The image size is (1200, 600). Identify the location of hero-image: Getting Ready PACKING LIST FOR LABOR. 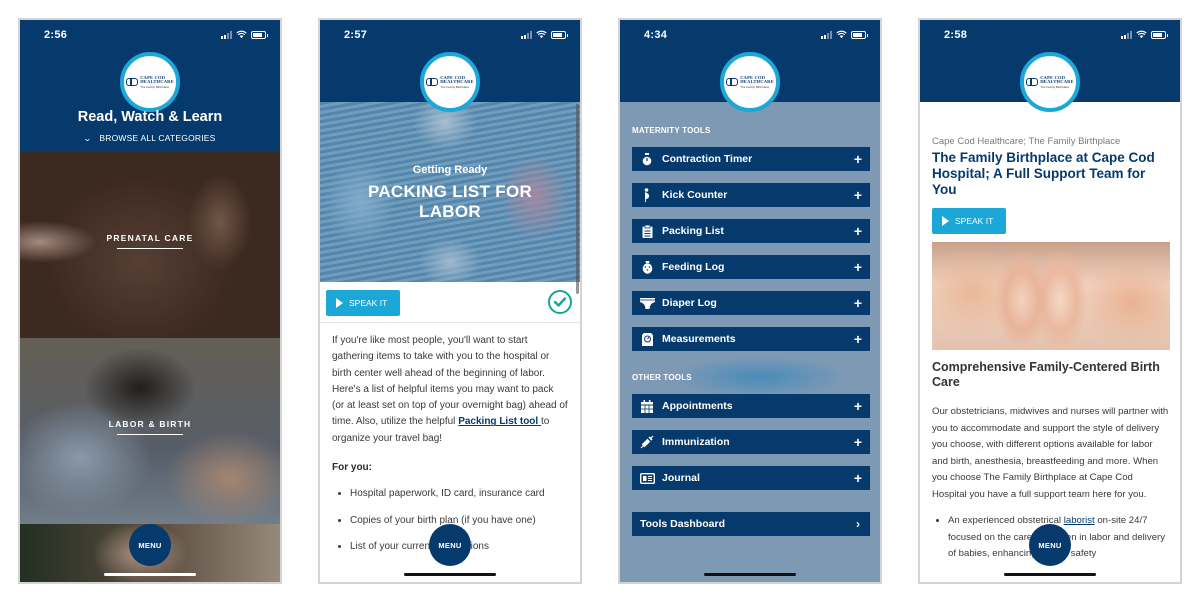
(450, 192).